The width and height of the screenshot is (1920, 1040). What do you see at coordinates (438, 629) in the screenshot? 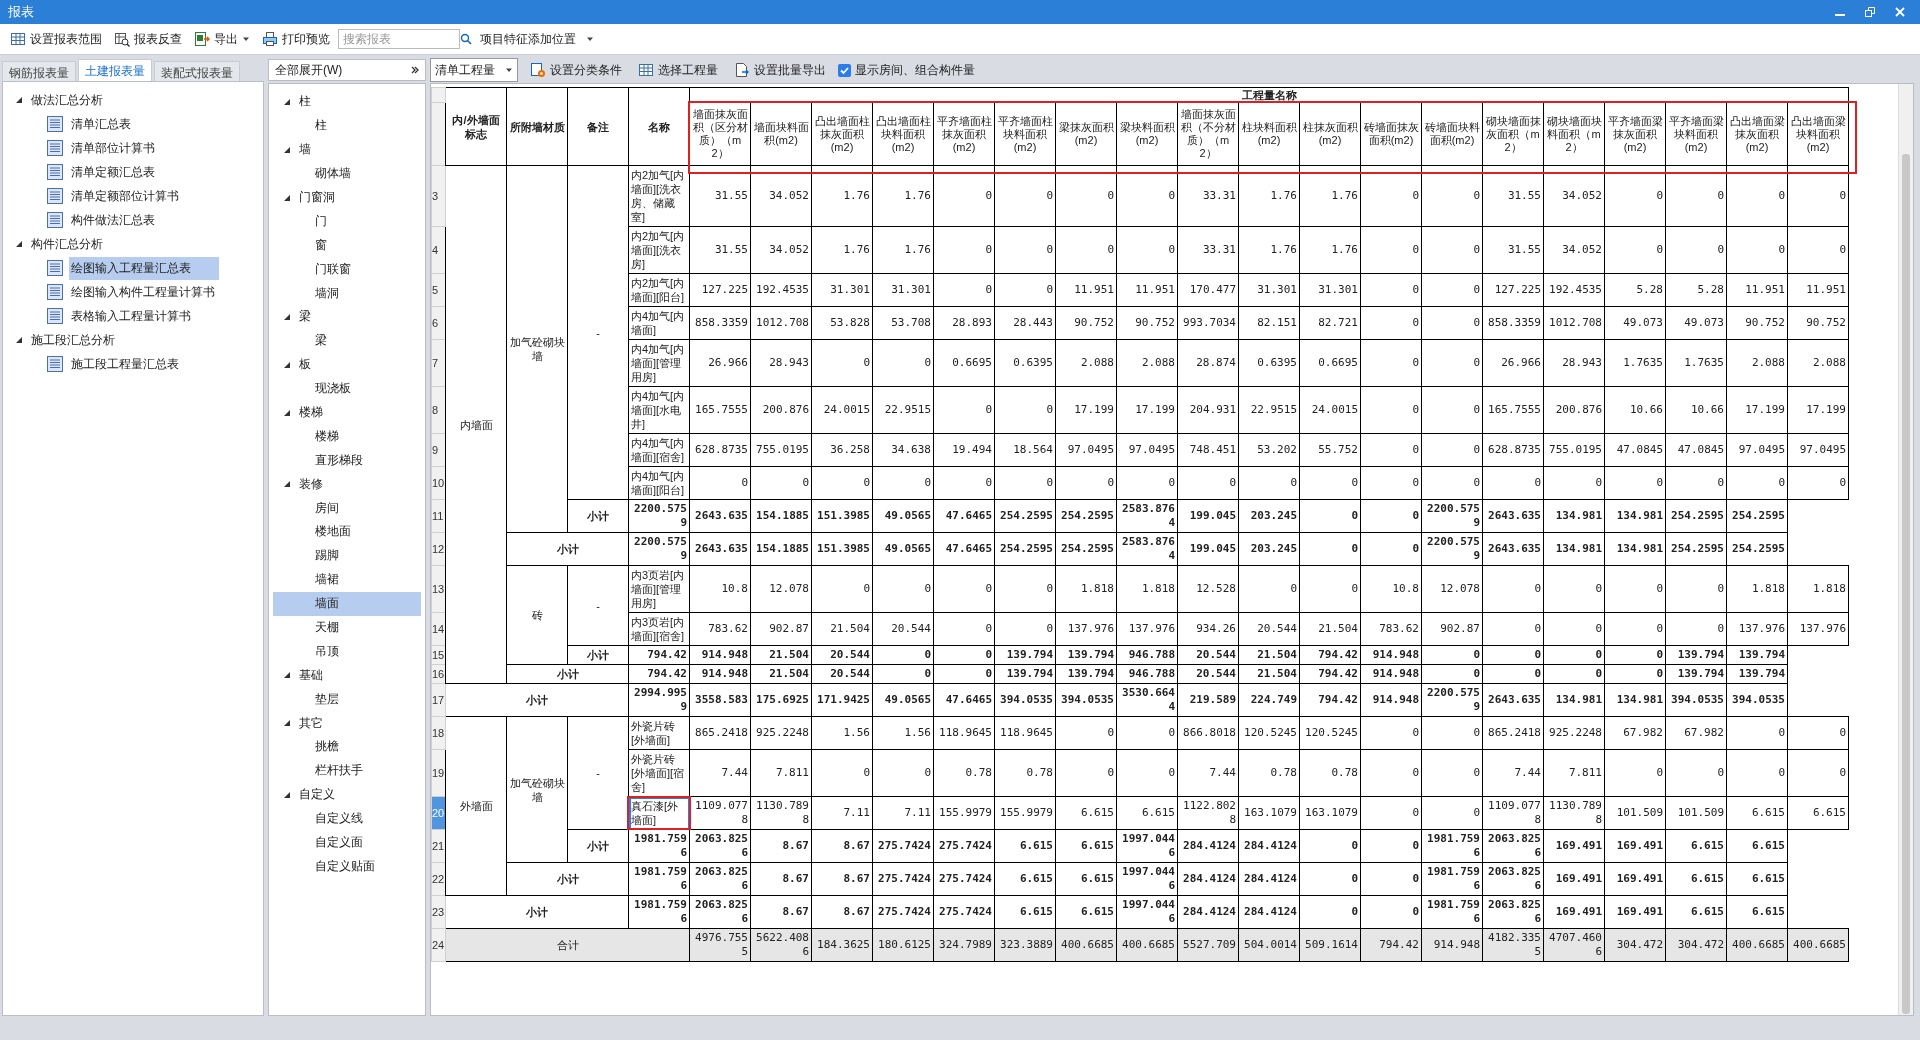
I see `row-number: 14` at bounding box center [438, 629].